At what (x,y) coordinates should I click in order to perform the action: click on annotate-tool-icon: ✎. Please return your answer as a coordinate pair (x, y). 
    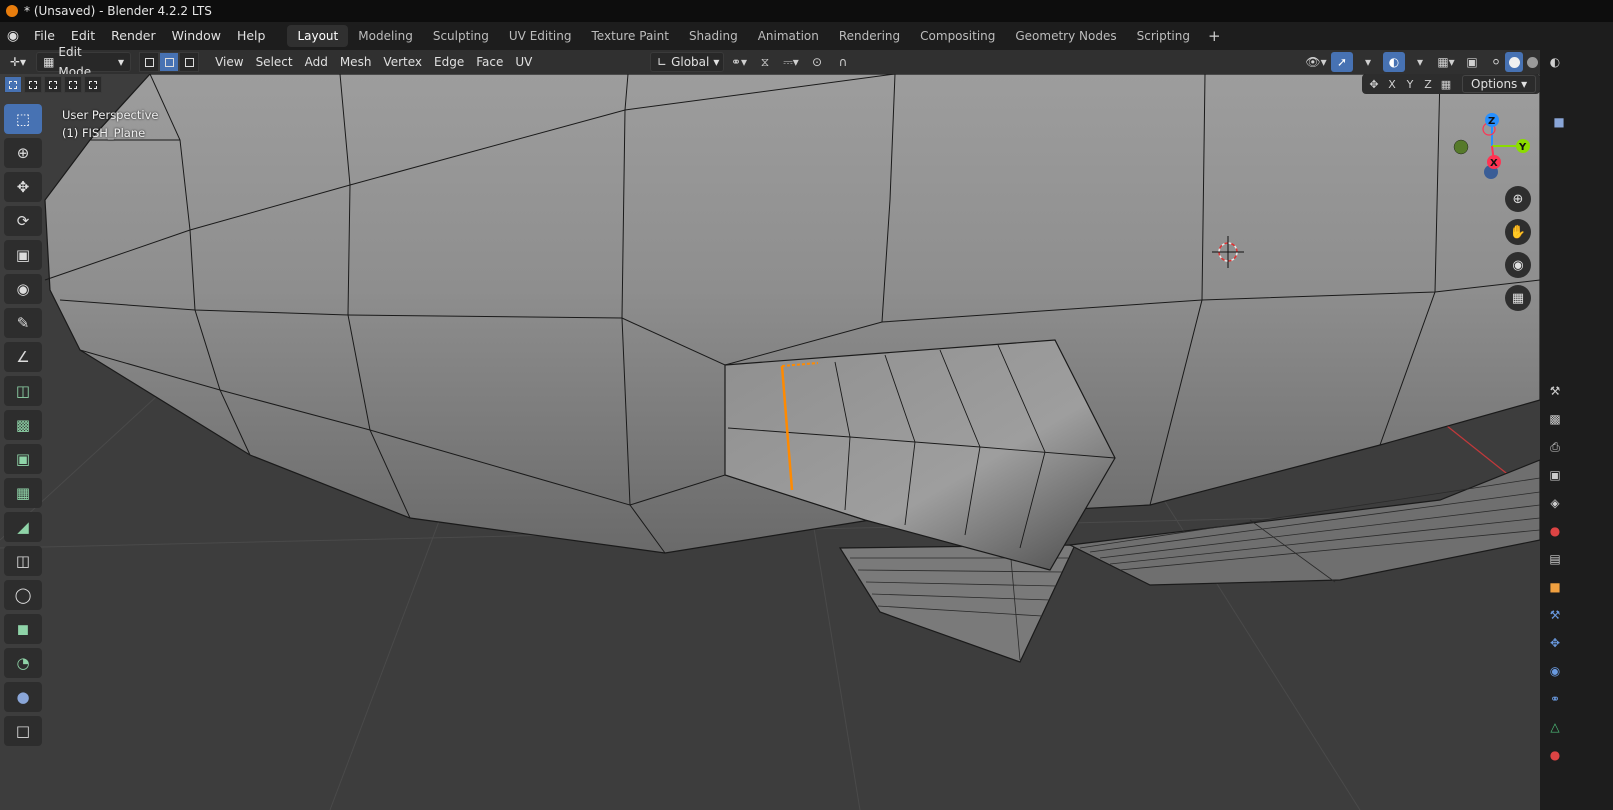
    Looking at the image, I should click on (23, 323).